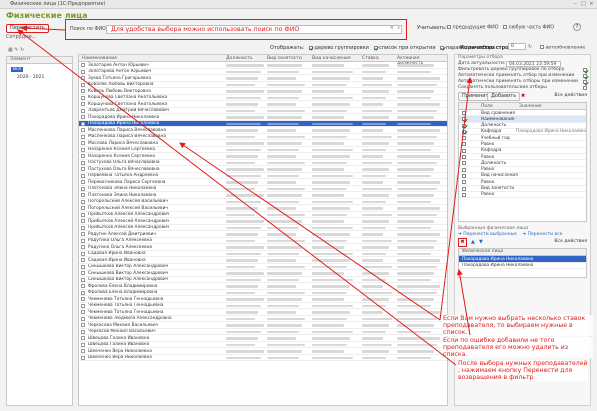 The width and height of the screenshot is (597, 411). Describe the element at coordinates (456, 199) in the screenshot. I see `arrow-to-param` at that location.